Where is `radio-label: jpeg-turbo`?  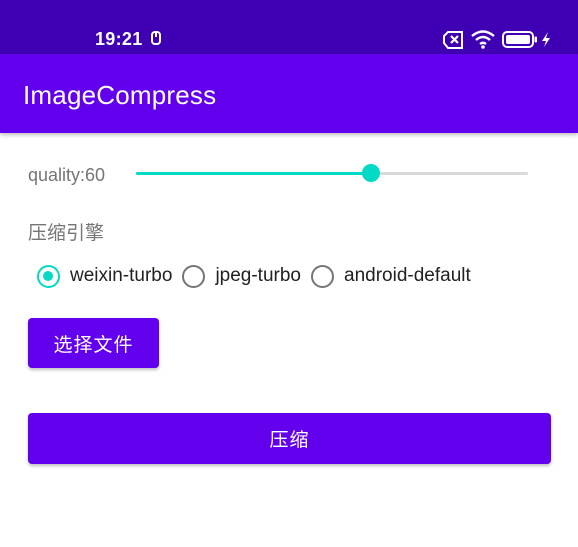 radio-label: jpeg-turbo is located at coordinates (258, 275).